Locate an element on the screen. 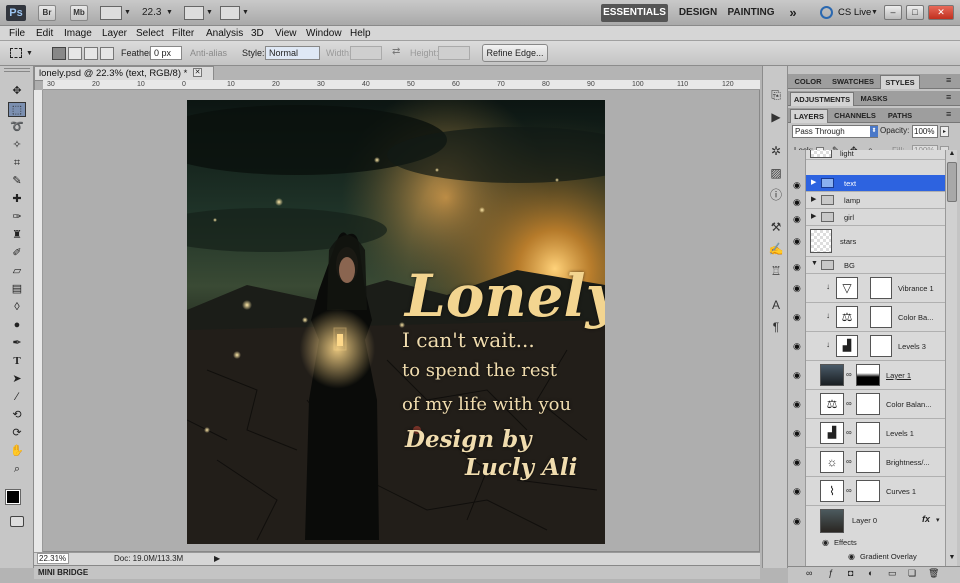 Image resolution: width=960 pixels, height=583 pixels. anti-alias-checkbox: Anti-alias is located at coordinates (208, 53).